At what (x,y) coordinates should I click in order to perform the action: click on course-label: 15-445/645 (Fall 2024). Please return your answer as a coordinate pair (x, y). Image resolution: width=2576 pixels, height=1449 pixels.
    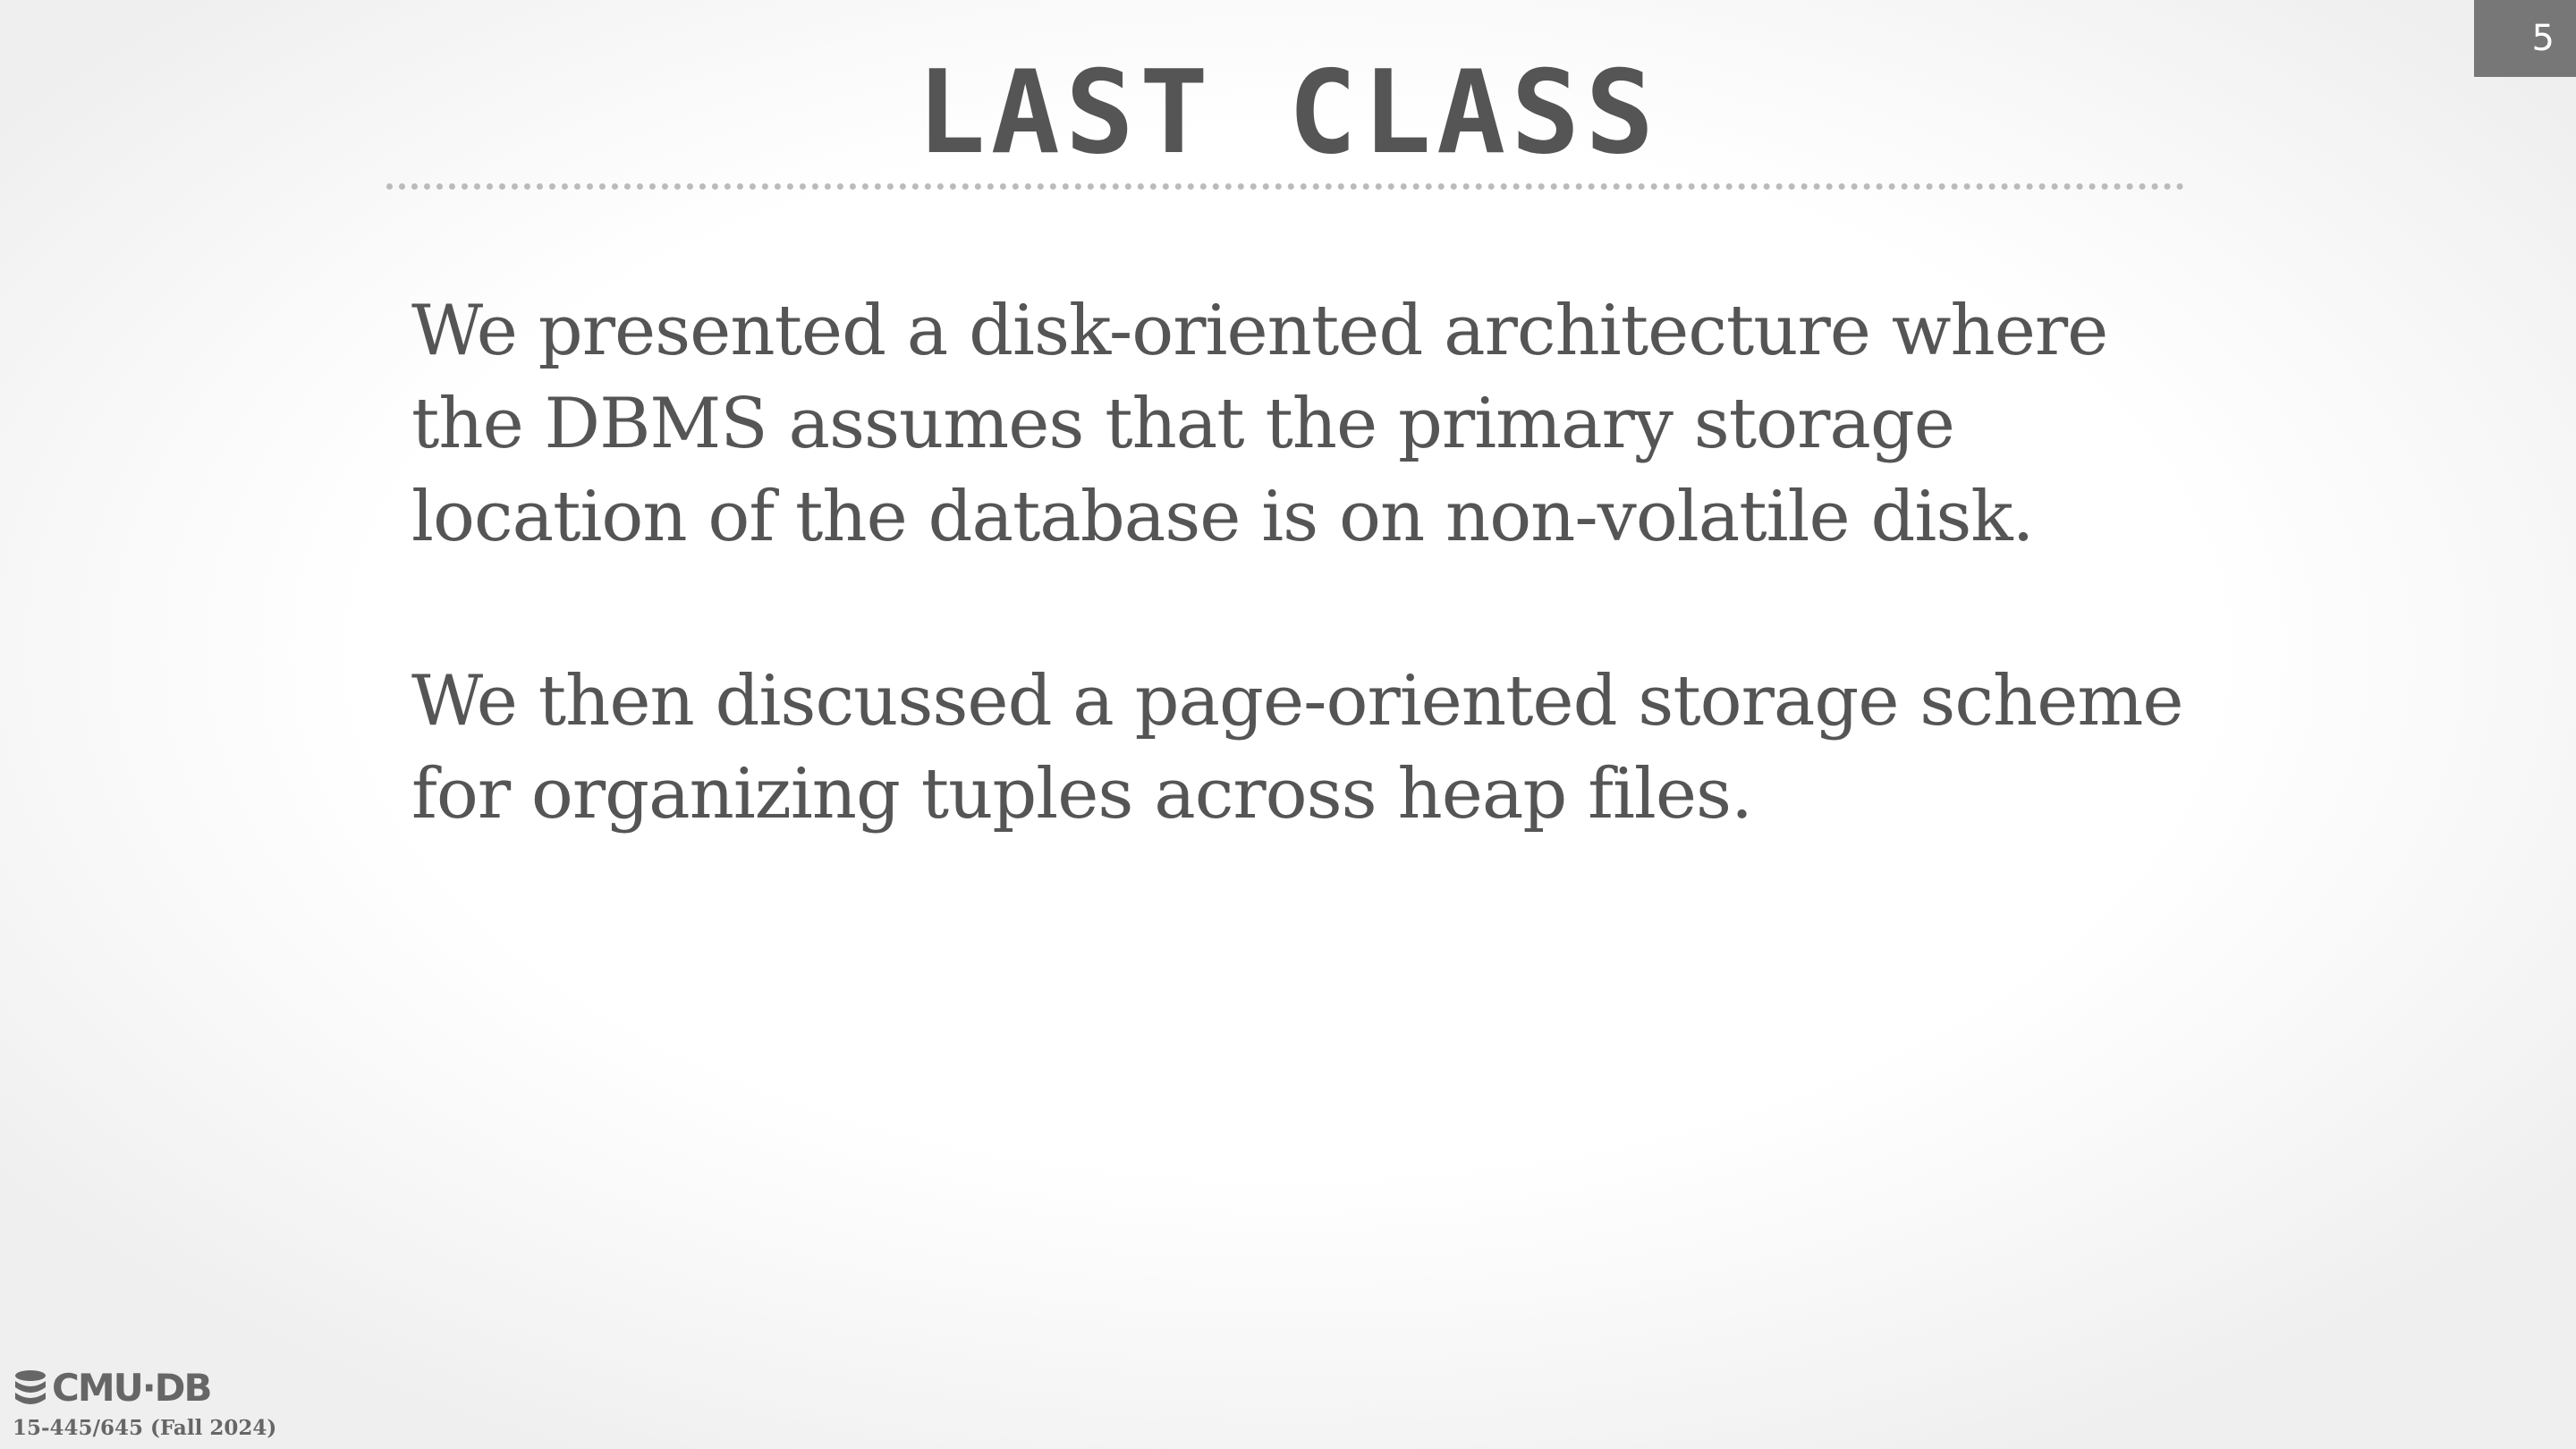
    Looking at the image, I should click on (145, 1428).